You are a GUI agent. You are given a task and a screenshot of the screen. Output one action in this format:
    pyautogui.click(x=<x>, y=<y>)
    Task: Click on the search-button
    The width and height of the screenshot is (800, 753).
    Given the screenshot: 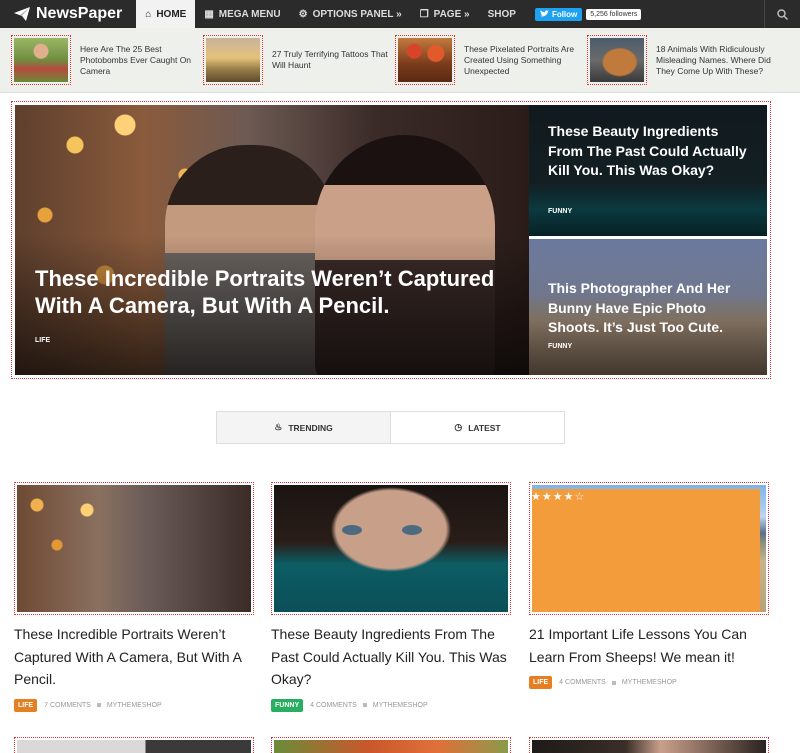 What is the action you would take?
    pyautogui.click(x=782, y=14)
    